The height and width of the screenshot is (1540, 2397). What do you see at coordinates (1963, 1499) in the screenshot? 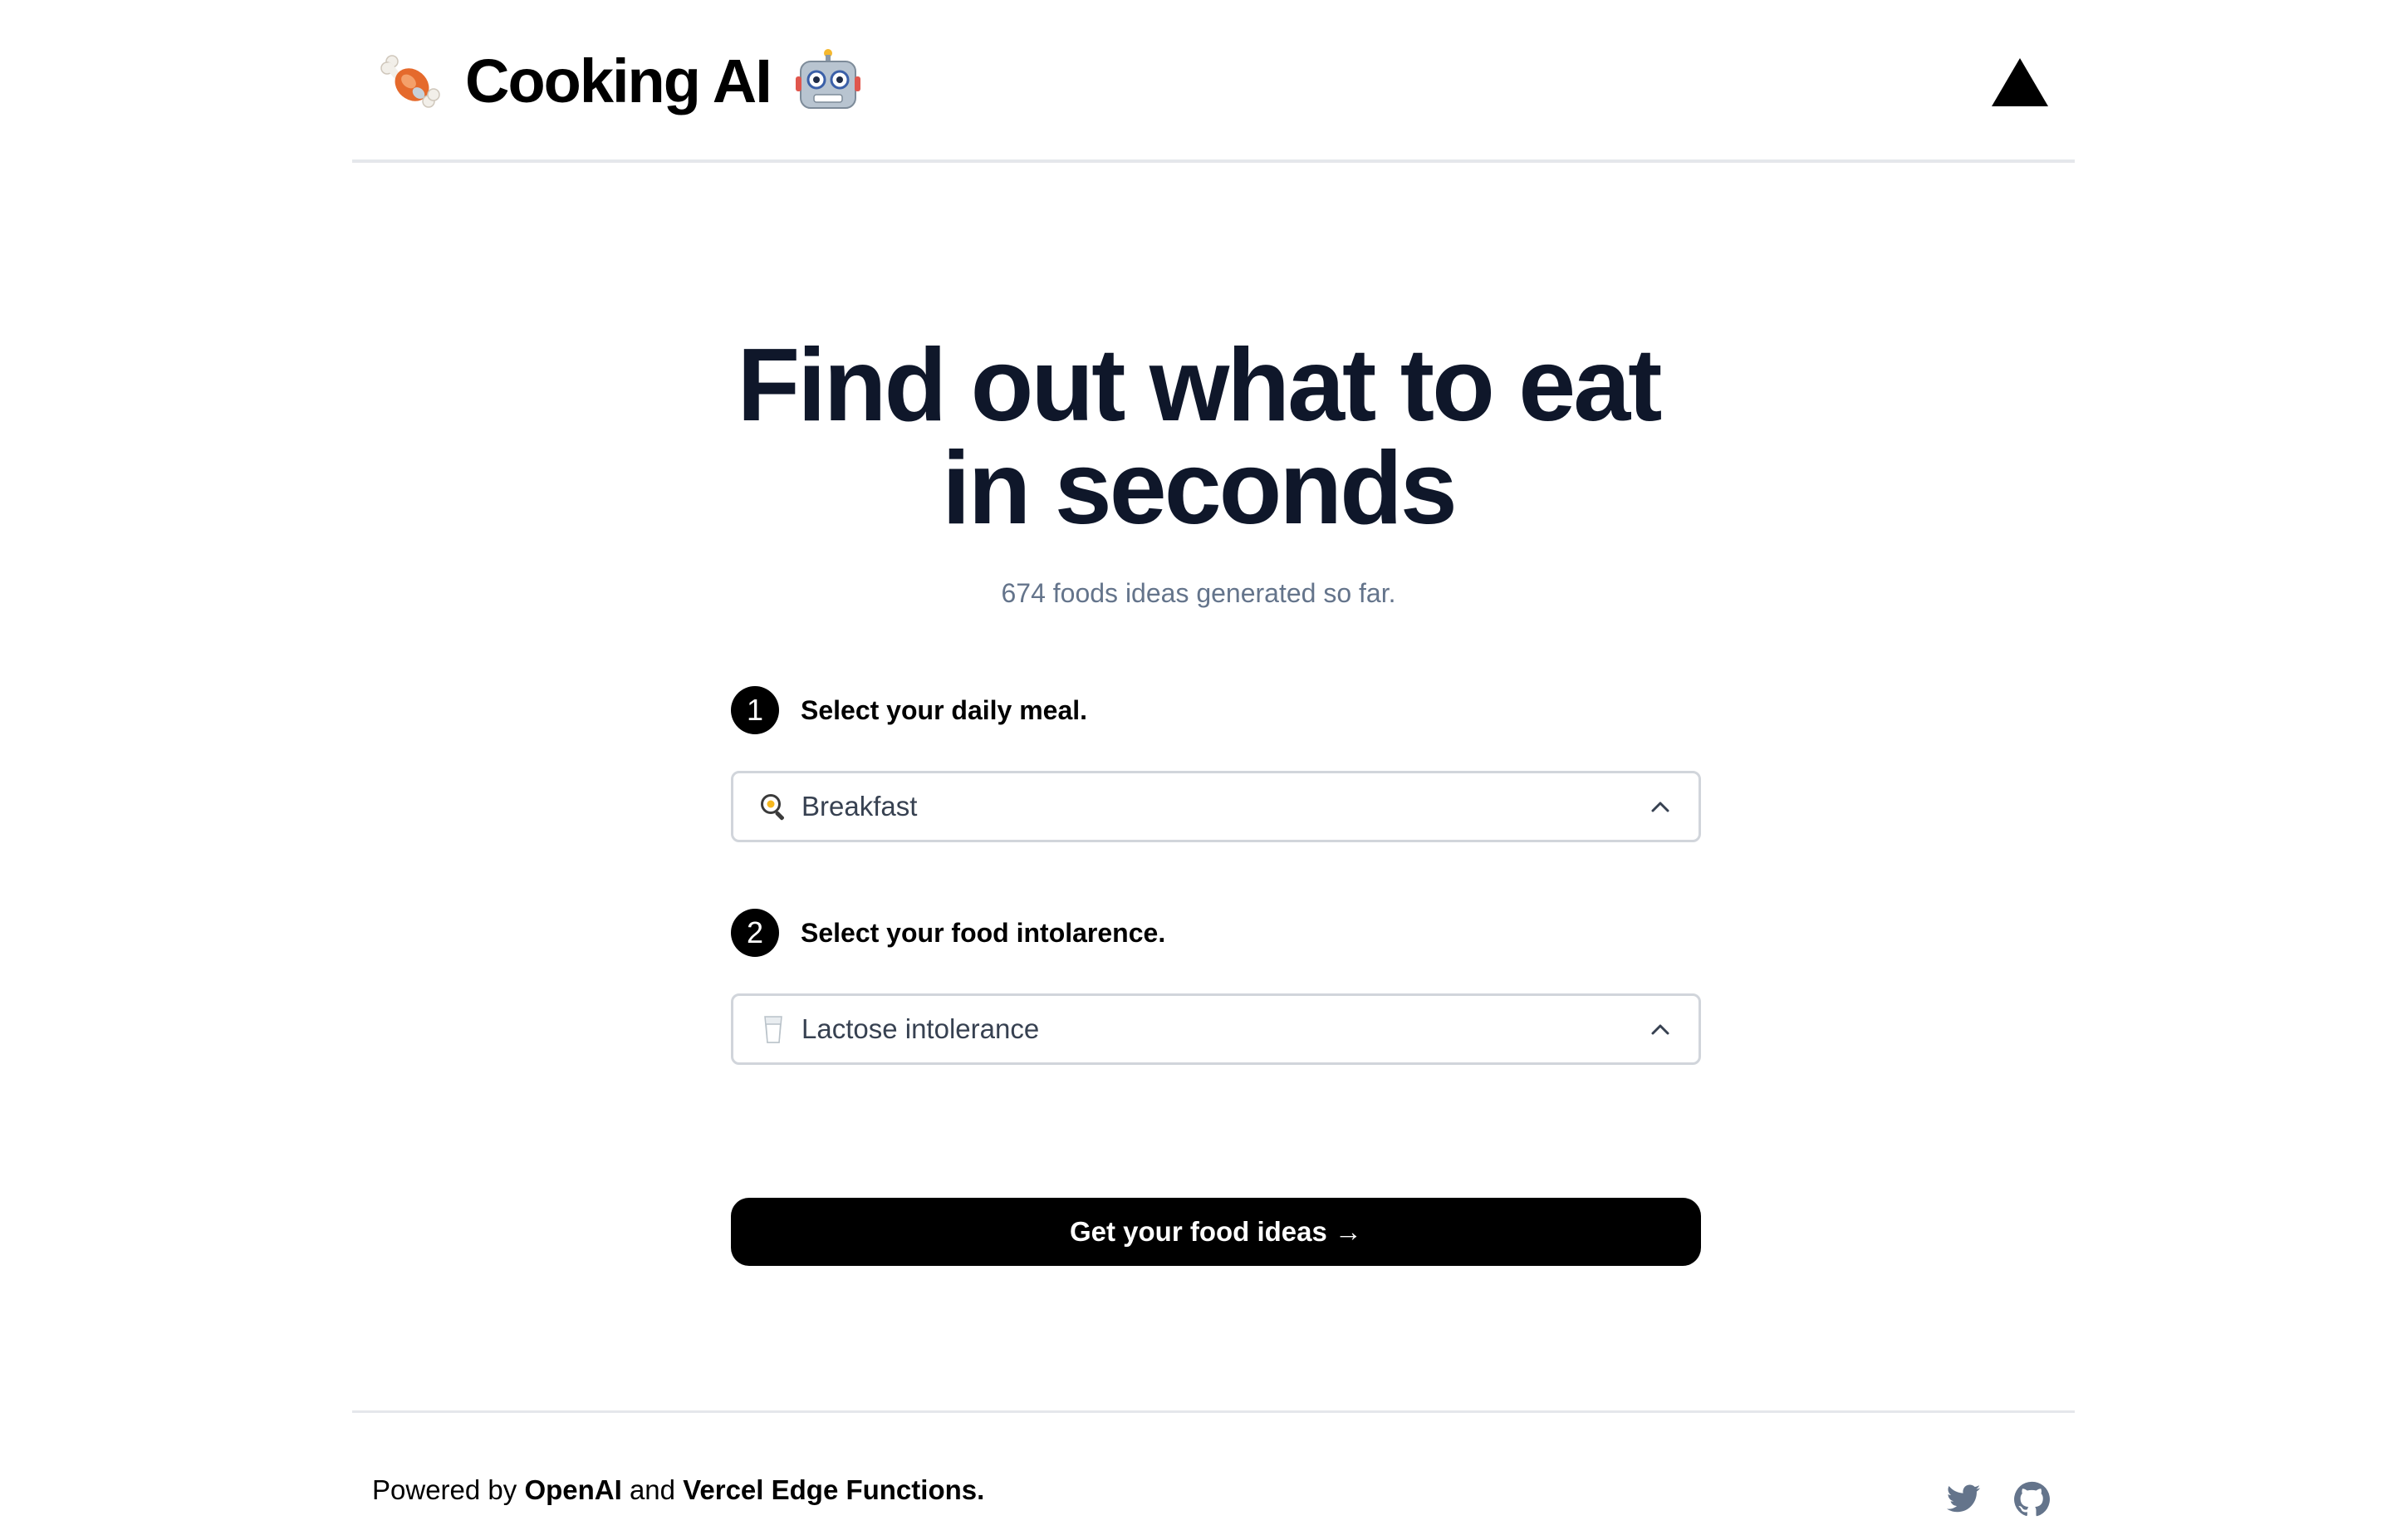
I see `twitter-icon` at bounding box center [1963, 1499].